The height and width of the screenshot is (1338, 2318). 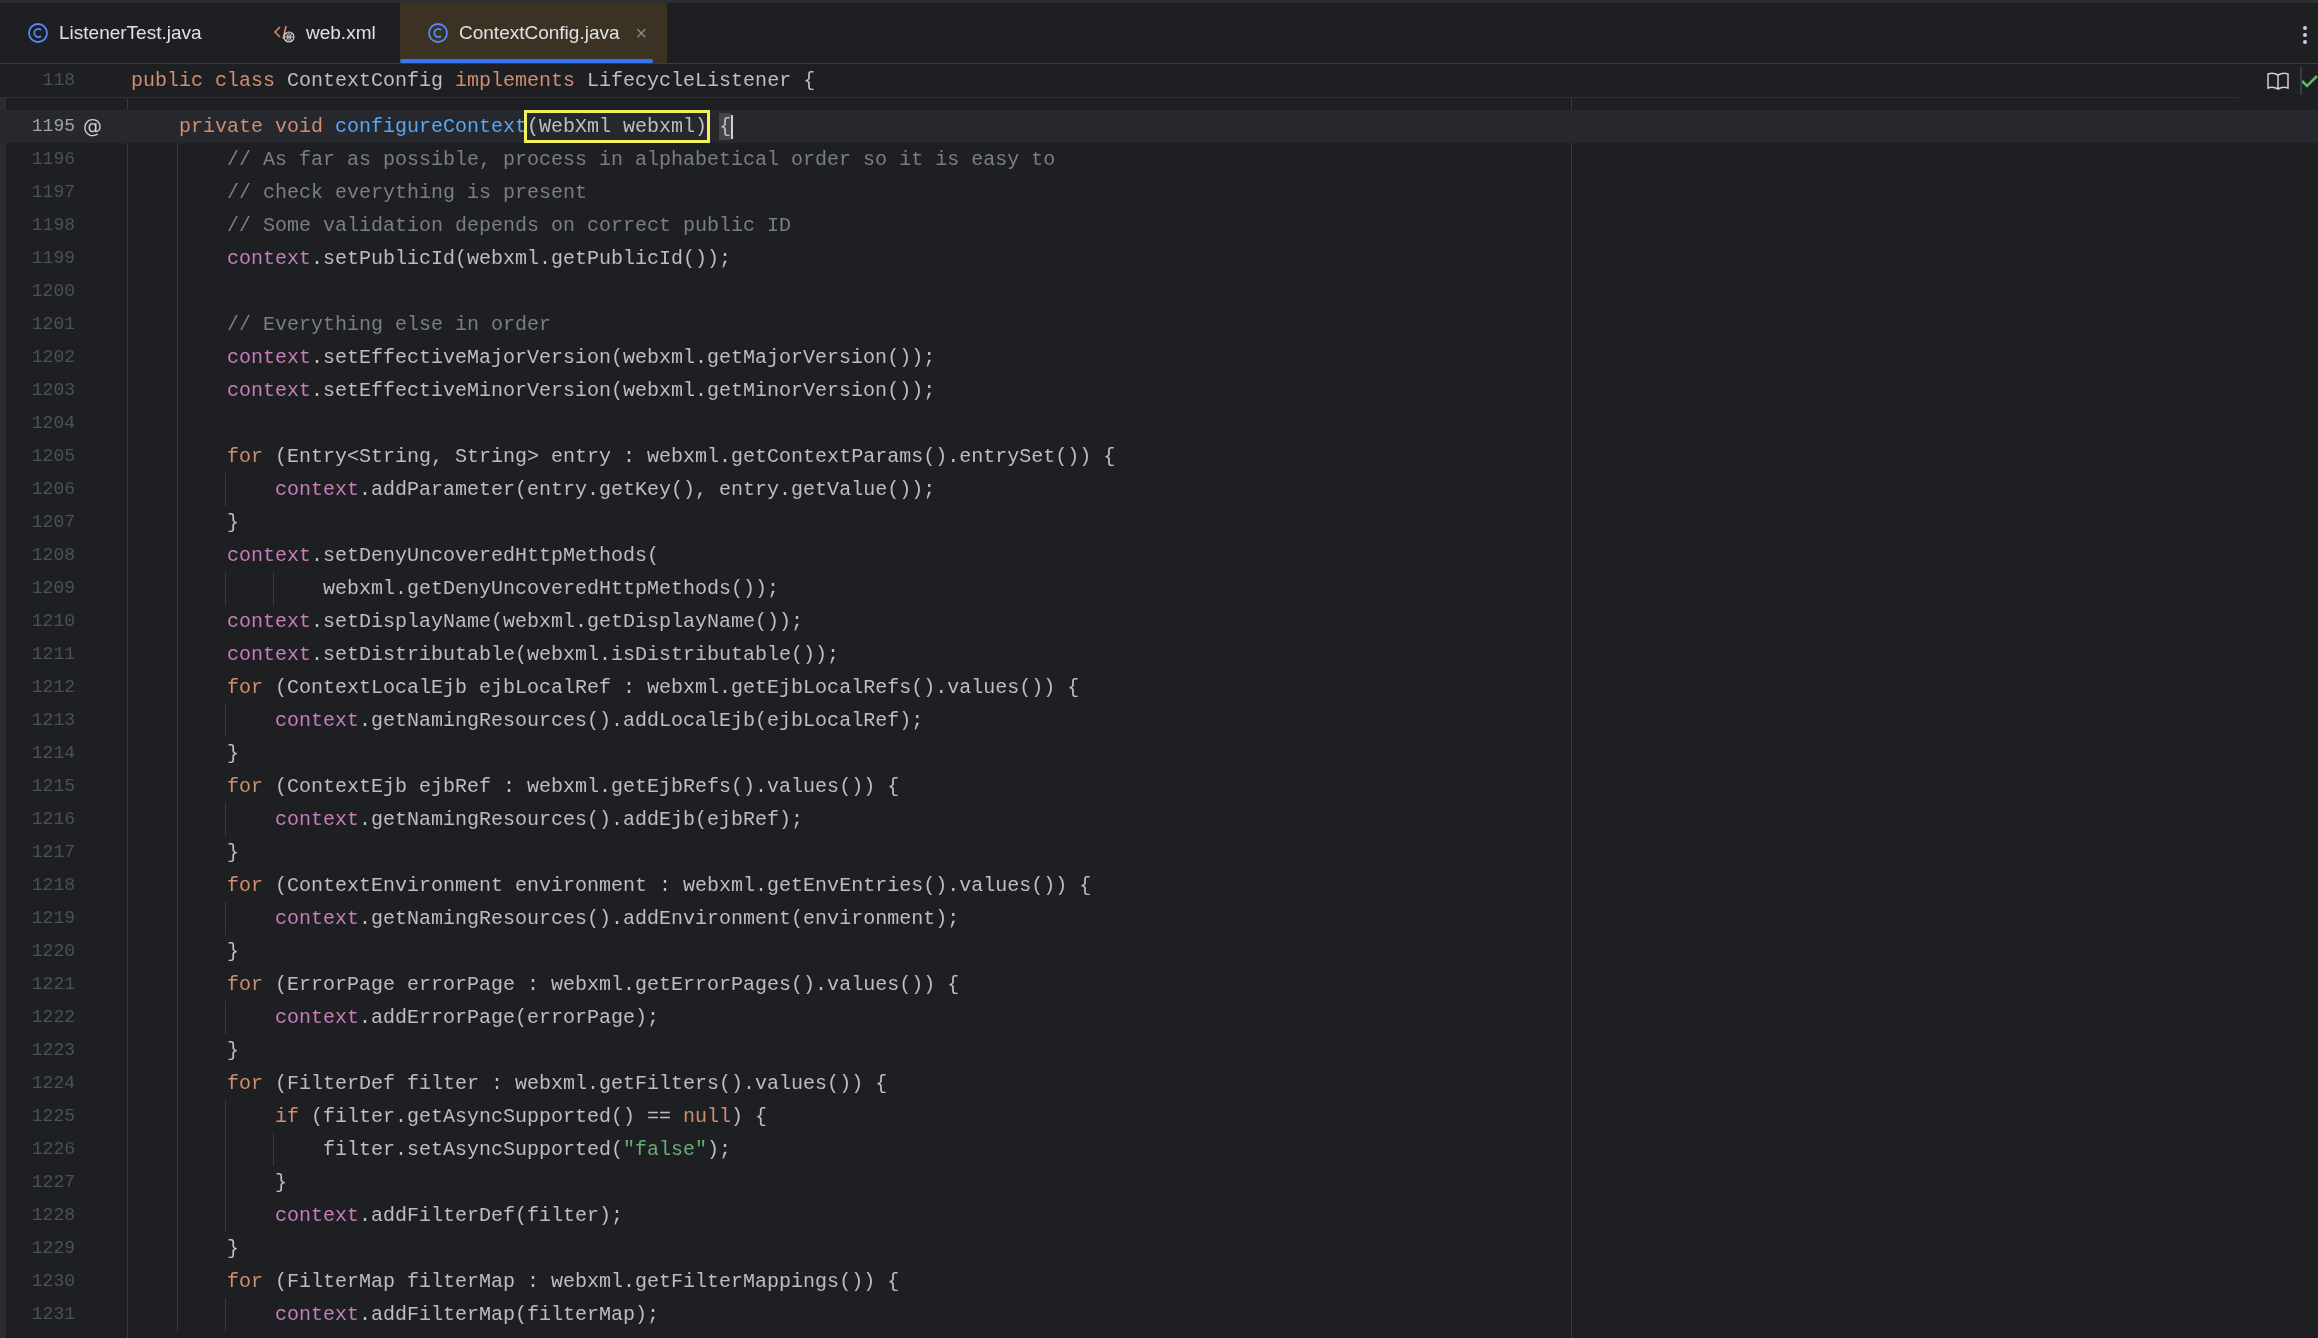 What do you see at coordinates (581, 391) in the screenshot?
I see `code-line: context.setEffectiveMinorVersion(webxml.getMinorVersion());` at bounding box center [581, 391].